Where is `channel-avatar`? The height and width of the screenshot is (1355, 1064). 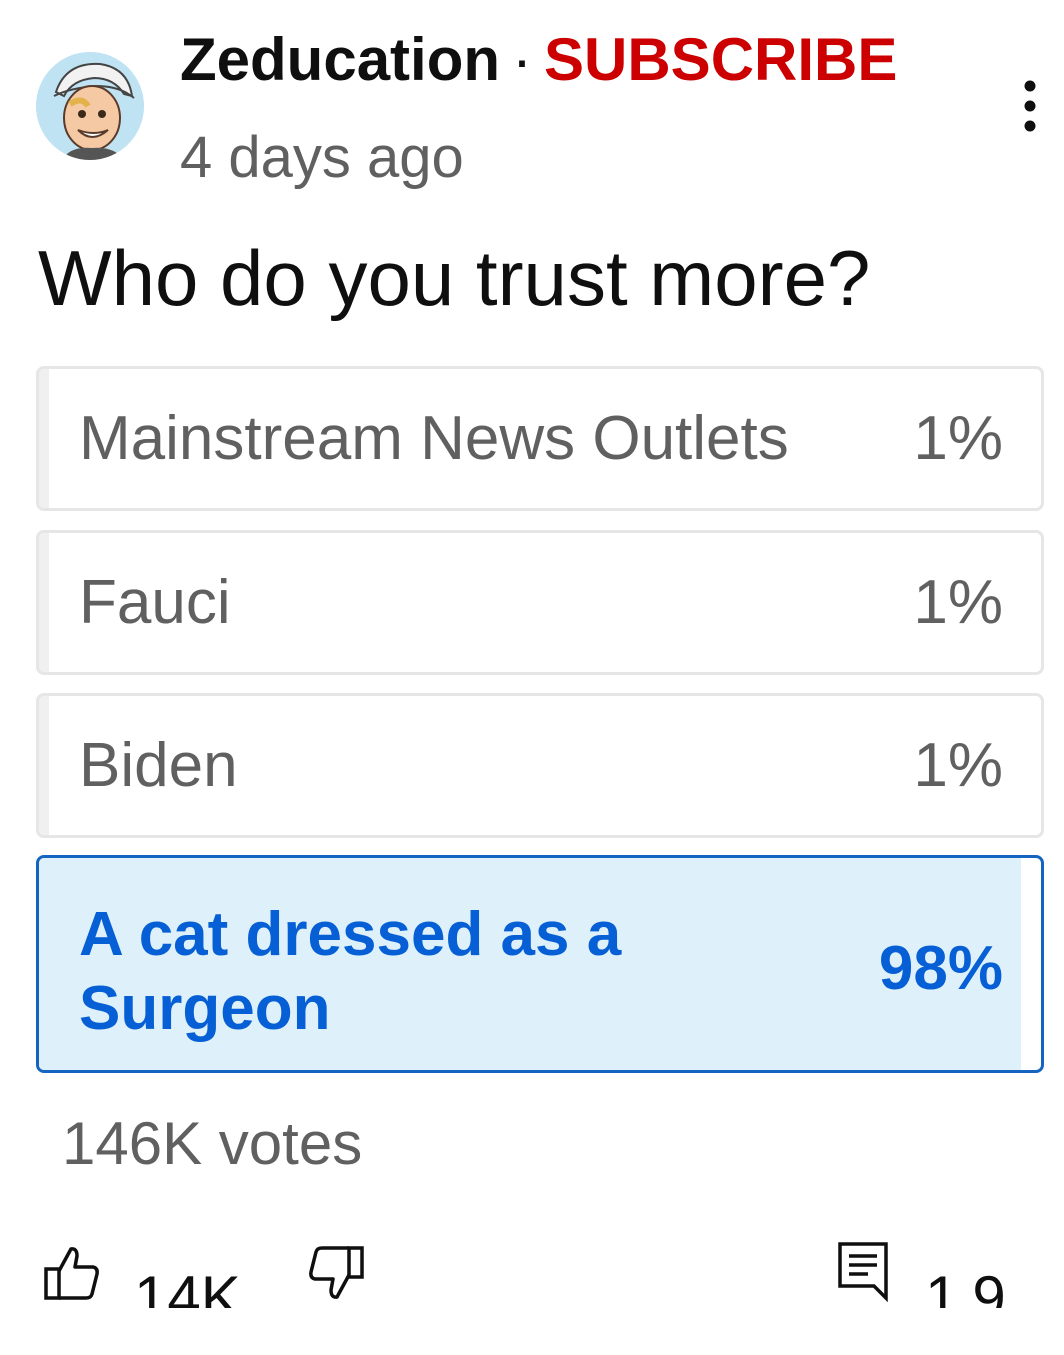
channel-avatar is located at coordinates (90, 106).